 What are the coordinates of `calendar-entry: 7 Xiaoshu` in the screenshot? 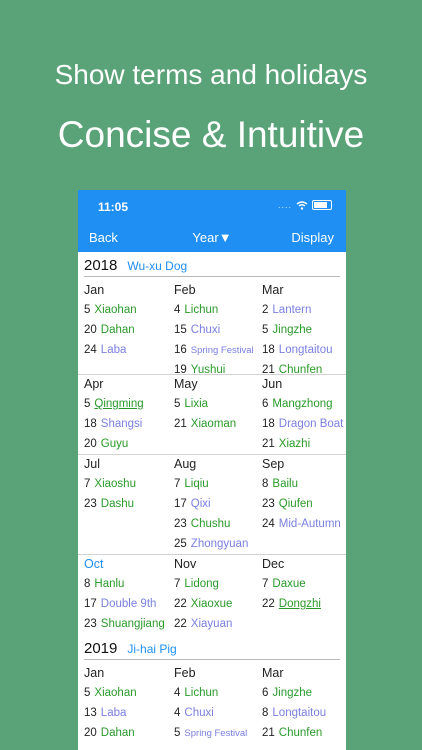 It's located at (129, 486).